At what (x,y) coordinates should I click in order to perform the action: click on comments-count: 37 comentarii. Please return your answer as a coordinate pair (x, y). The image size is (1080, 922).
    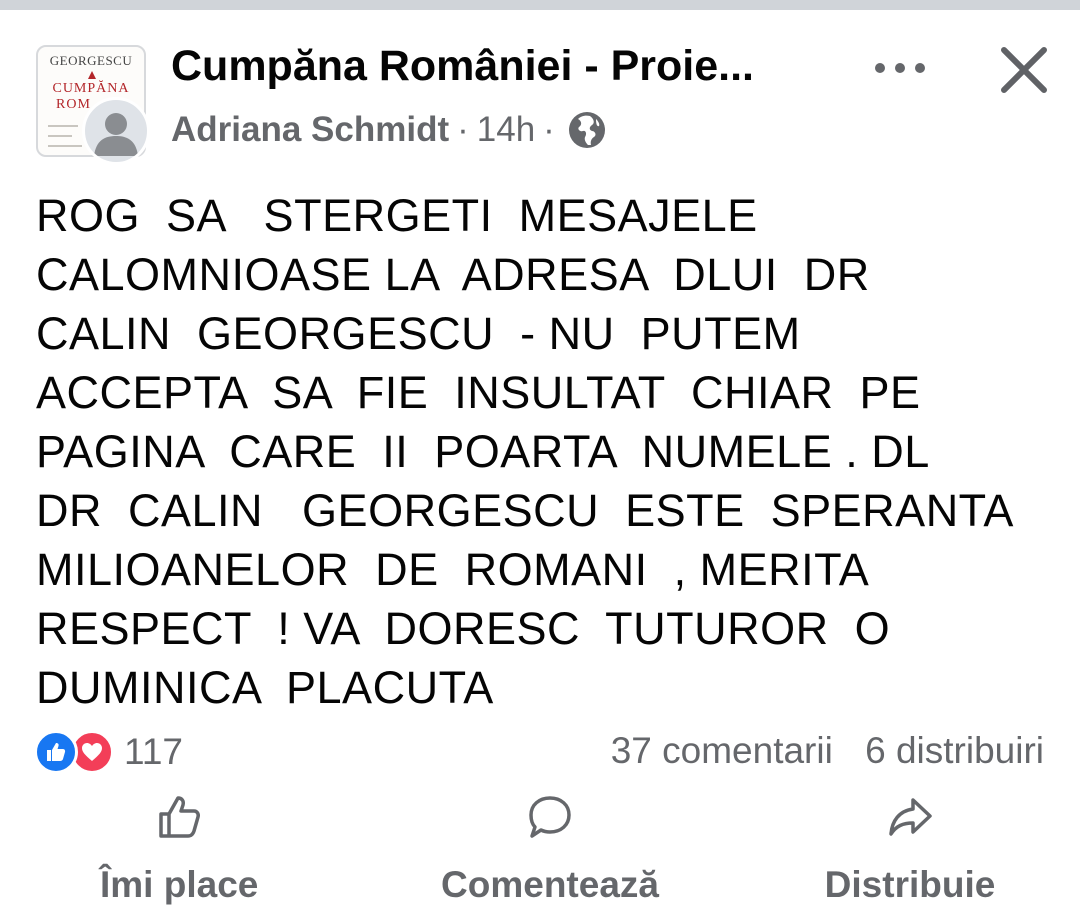
    Looking at the image, I should click on (722, 750).